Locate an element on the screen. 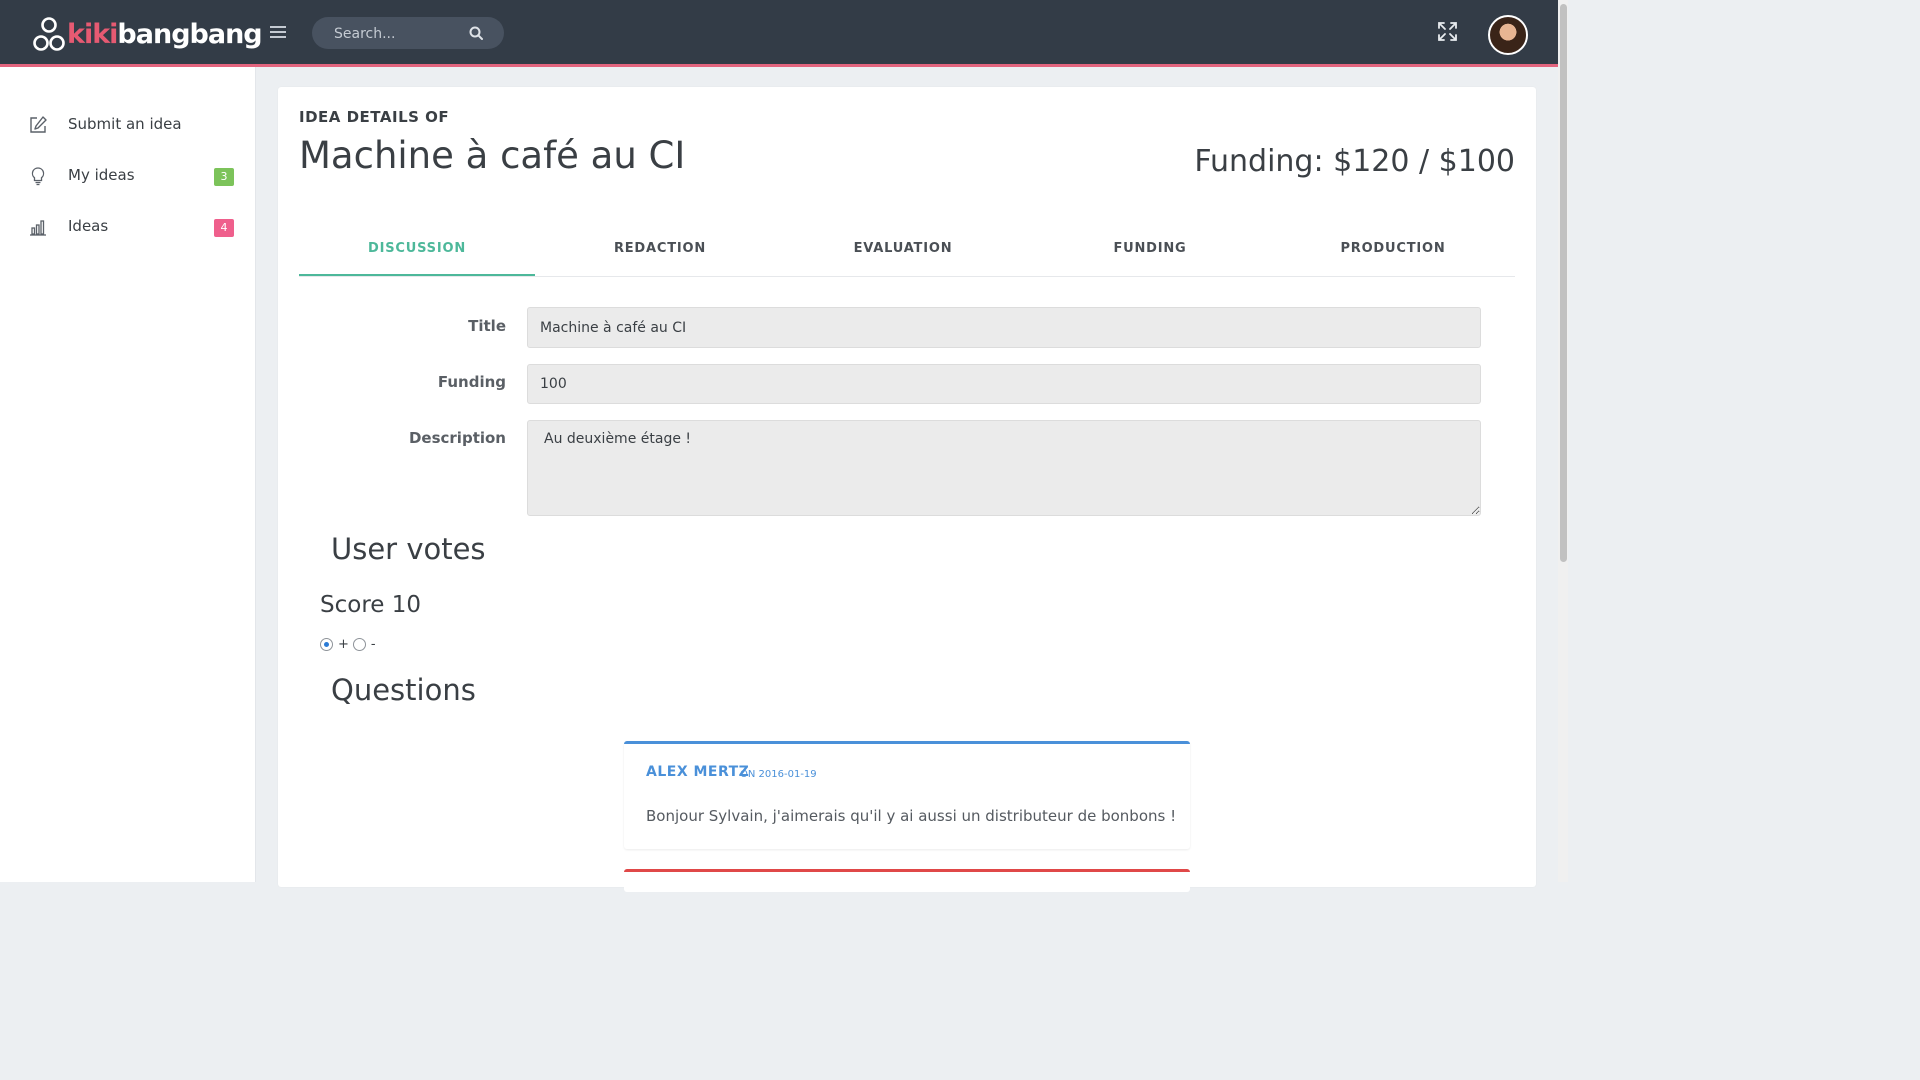 Image resolution: width=1920 pixels, height=1080 pixels. sidebar-item-label: Ideas is located at coordinates (88, 226).